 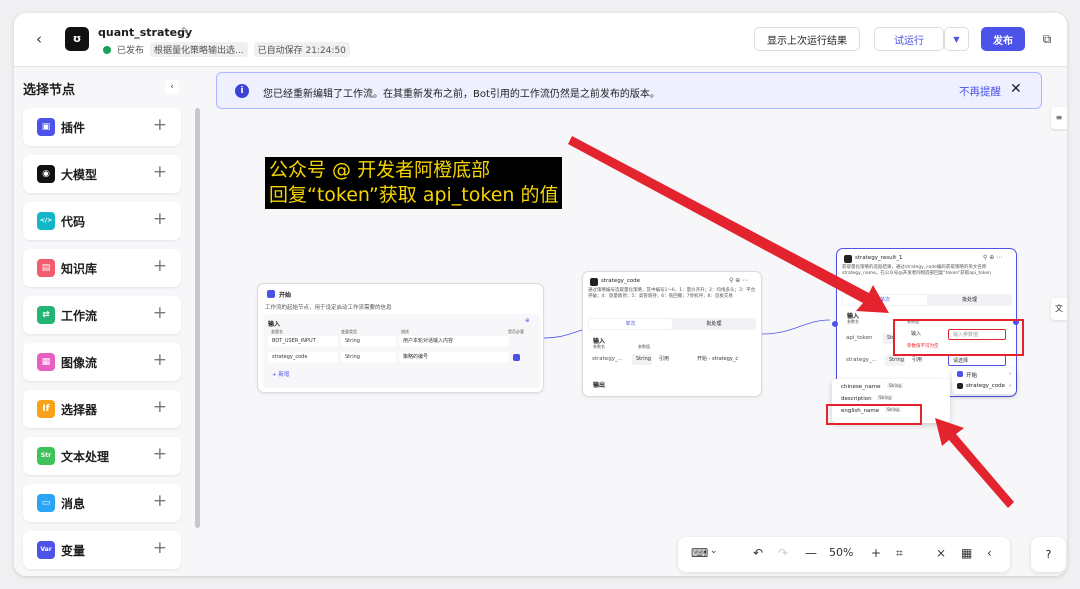 What do you see at coordinates (73, 504) in the screenshot?
I see `sidebar-item-label: 消息` at bounding box center [73, 504].